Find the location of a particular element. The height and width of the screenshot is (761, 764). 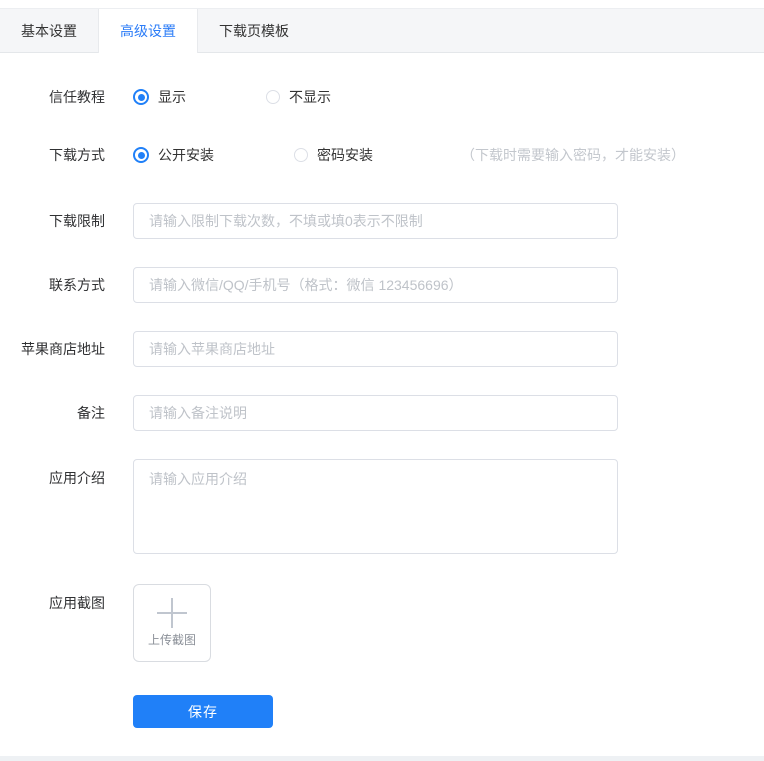

appstore-url-label: 苹果商店地址 is located at coordinates (63, 349).